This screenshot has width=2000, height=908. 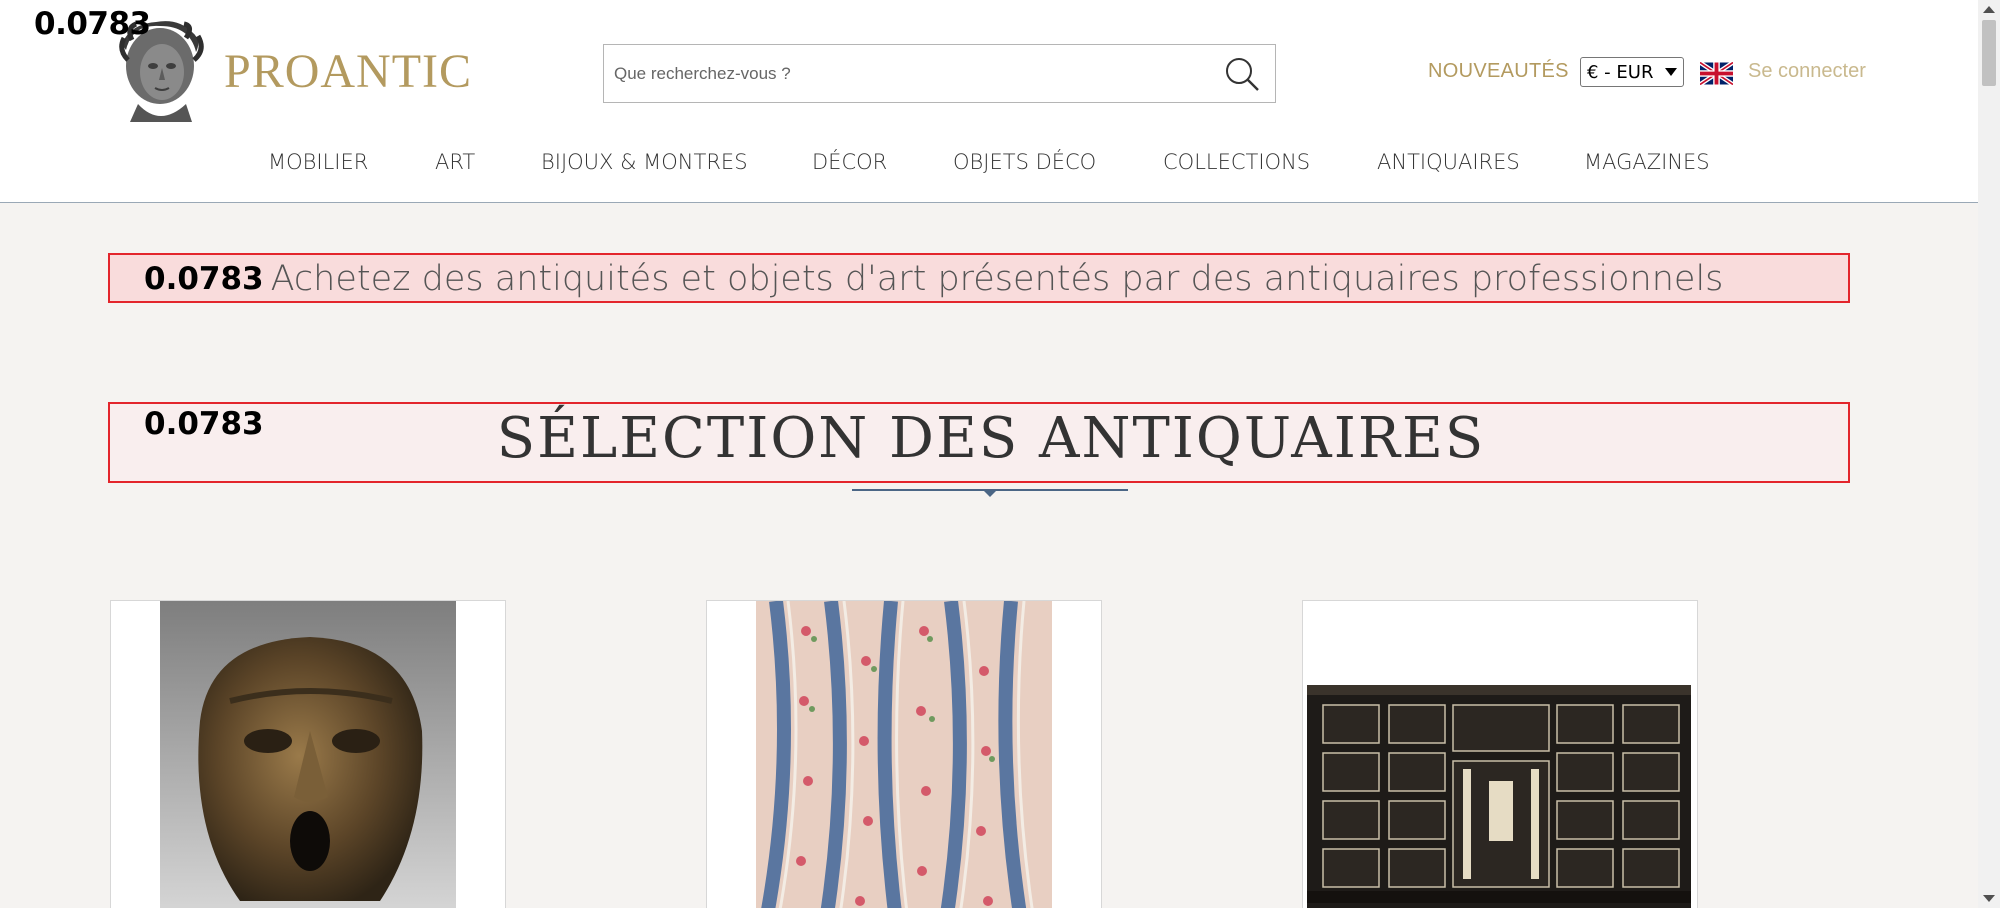 I want to click on chevron-down-icon, so click(x=1671, y=72).